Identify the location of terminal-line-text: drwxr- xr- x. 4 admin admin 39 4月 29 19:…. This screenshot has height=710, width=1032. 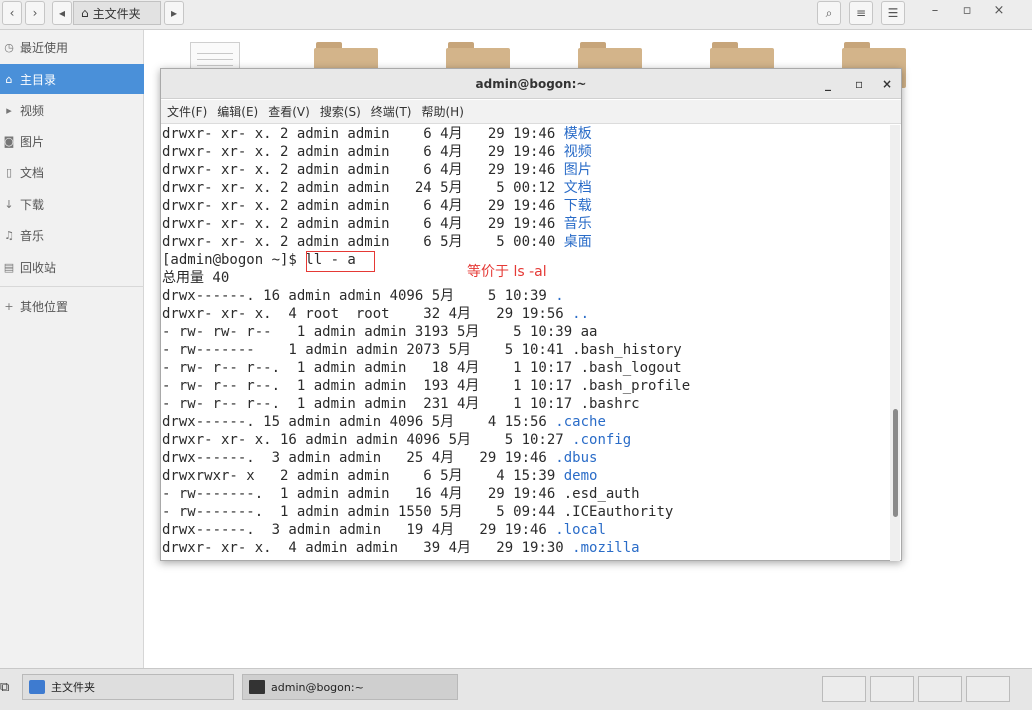
(367, 548).